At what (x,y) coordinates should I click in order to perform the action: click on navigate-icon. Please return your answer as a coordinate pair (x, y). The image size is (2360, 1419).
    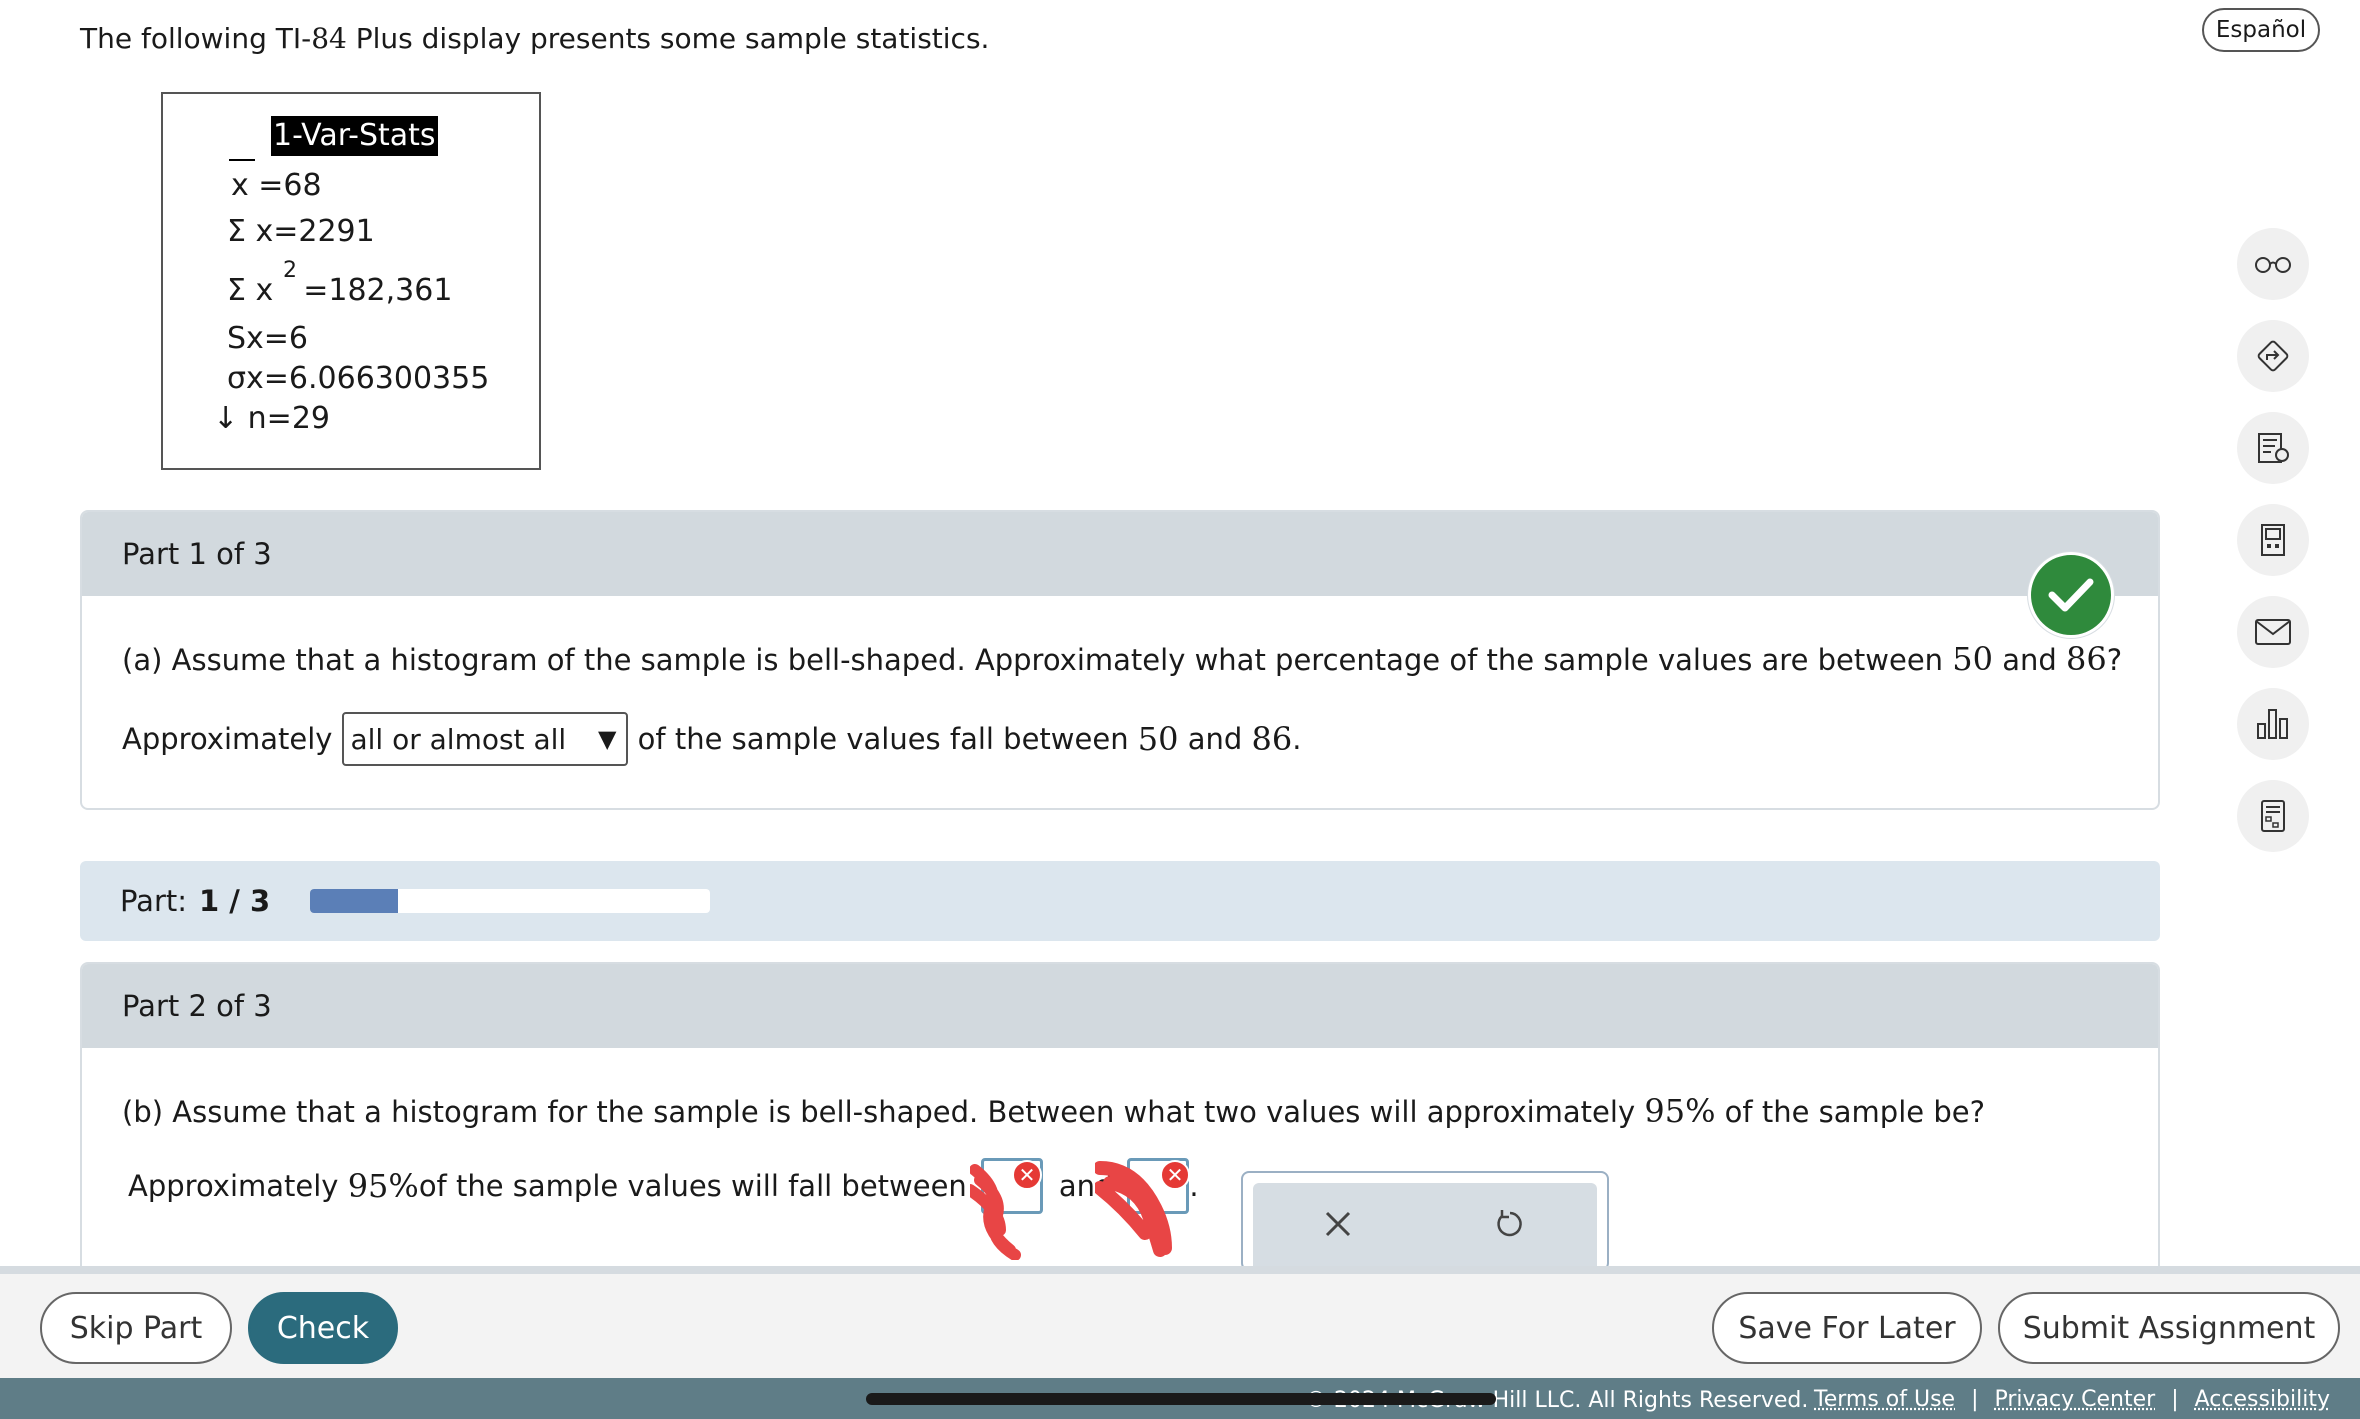
    Looking at the image, I should click on (2273, 356).